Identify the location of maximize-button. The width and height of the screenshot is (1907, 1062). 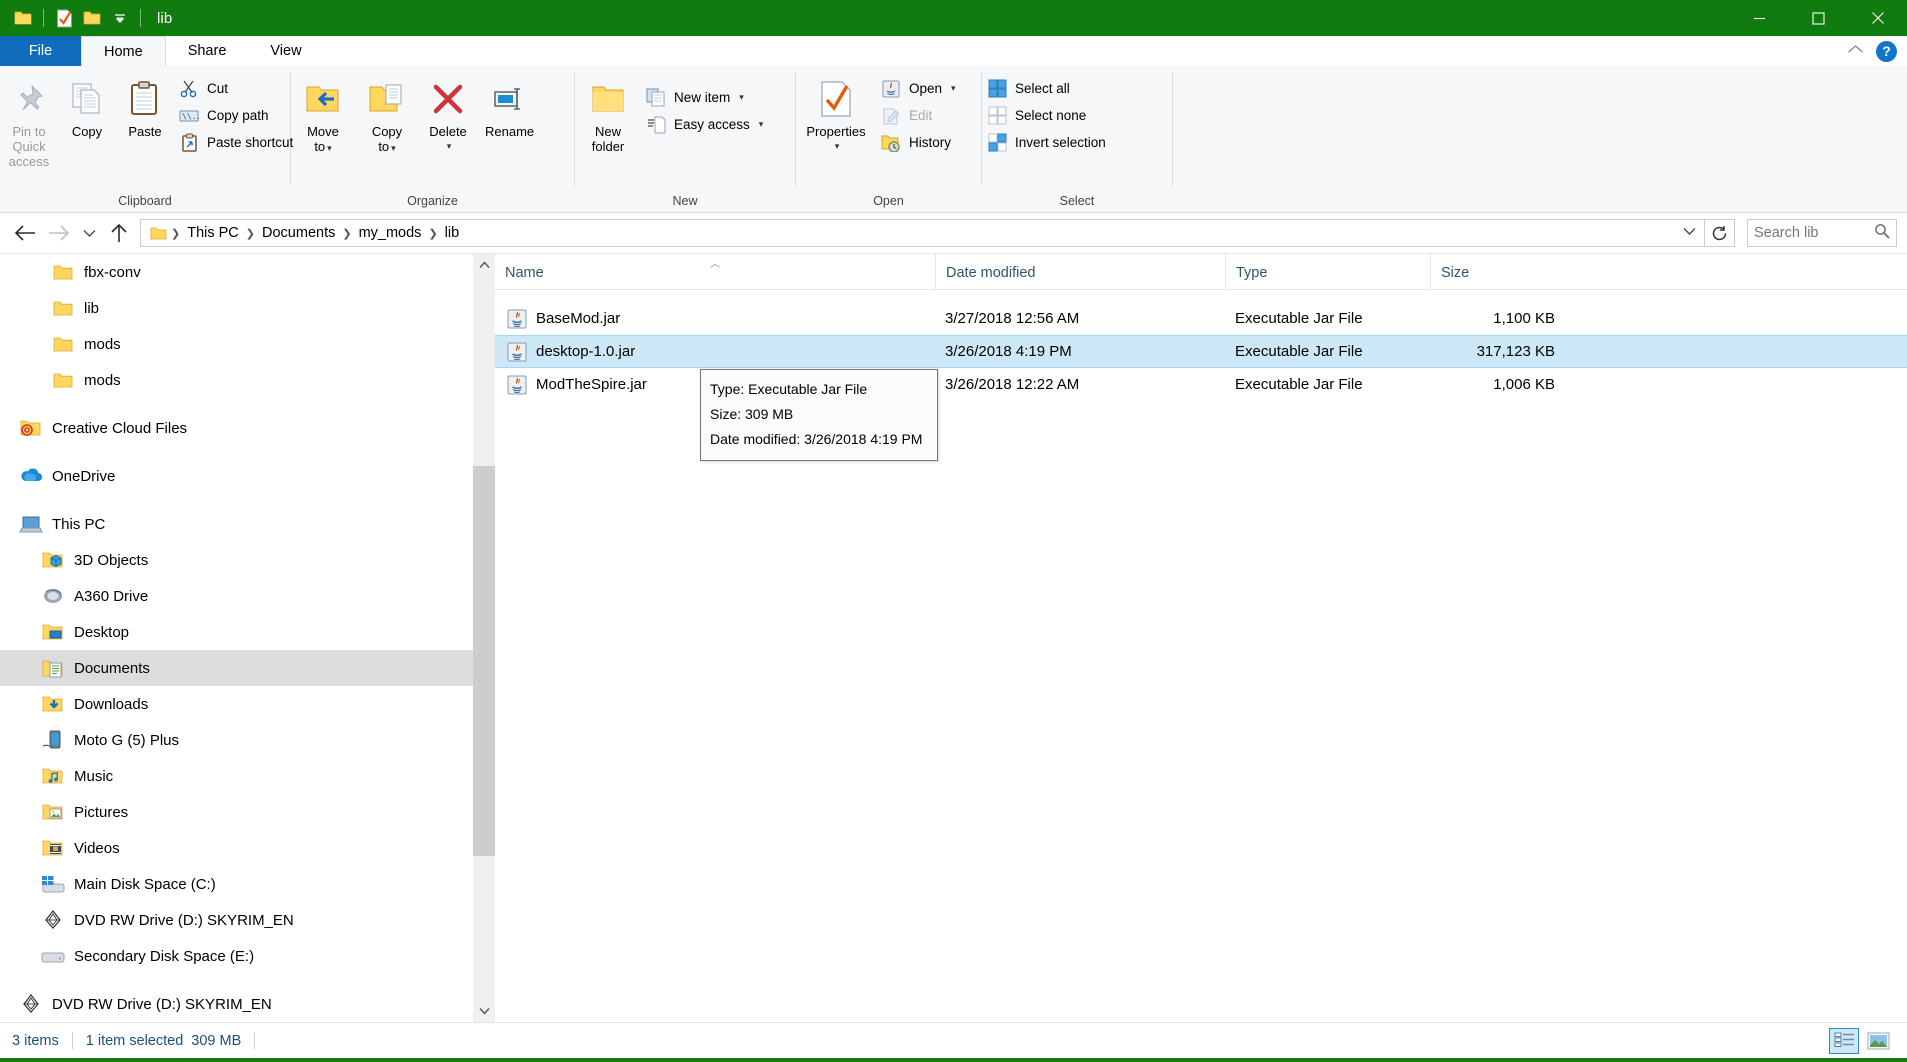
(1818, 18).